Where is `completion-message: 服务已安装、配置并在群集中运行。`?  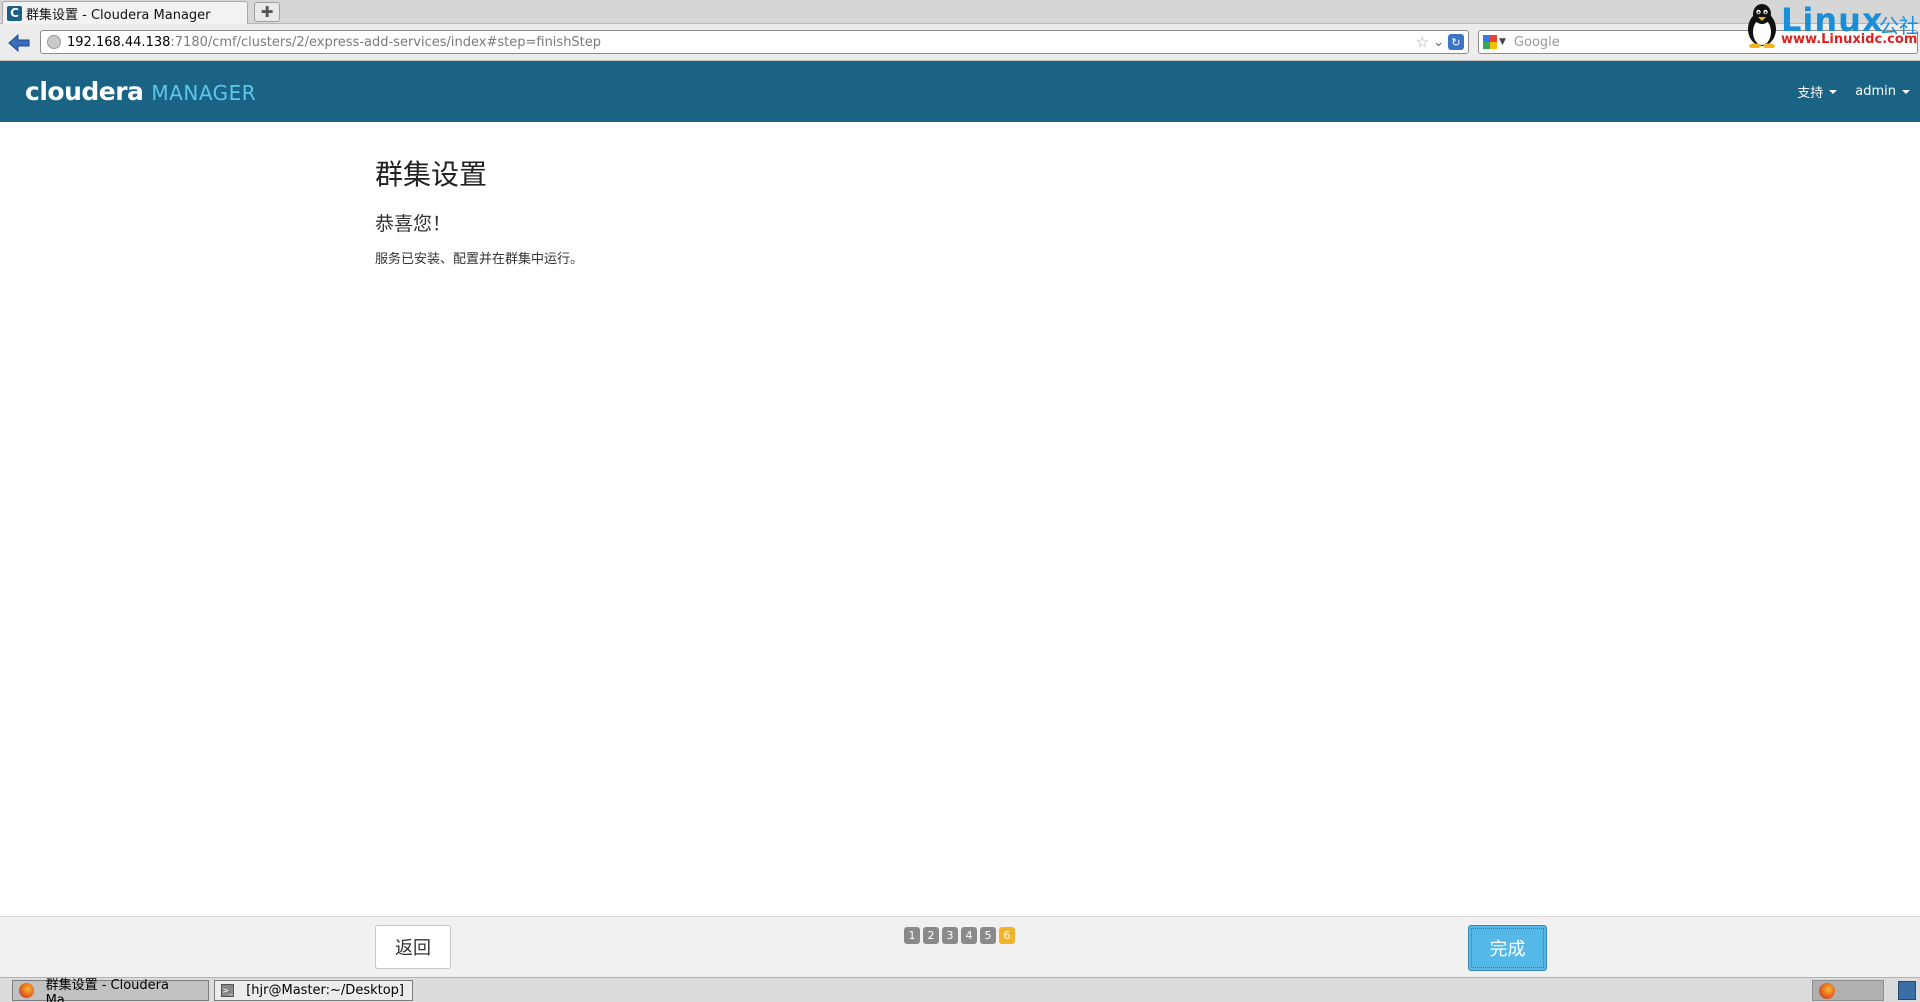
completion-message: 服务已安装、配置并在群集中运行。 is located at coordinates (479, 259).